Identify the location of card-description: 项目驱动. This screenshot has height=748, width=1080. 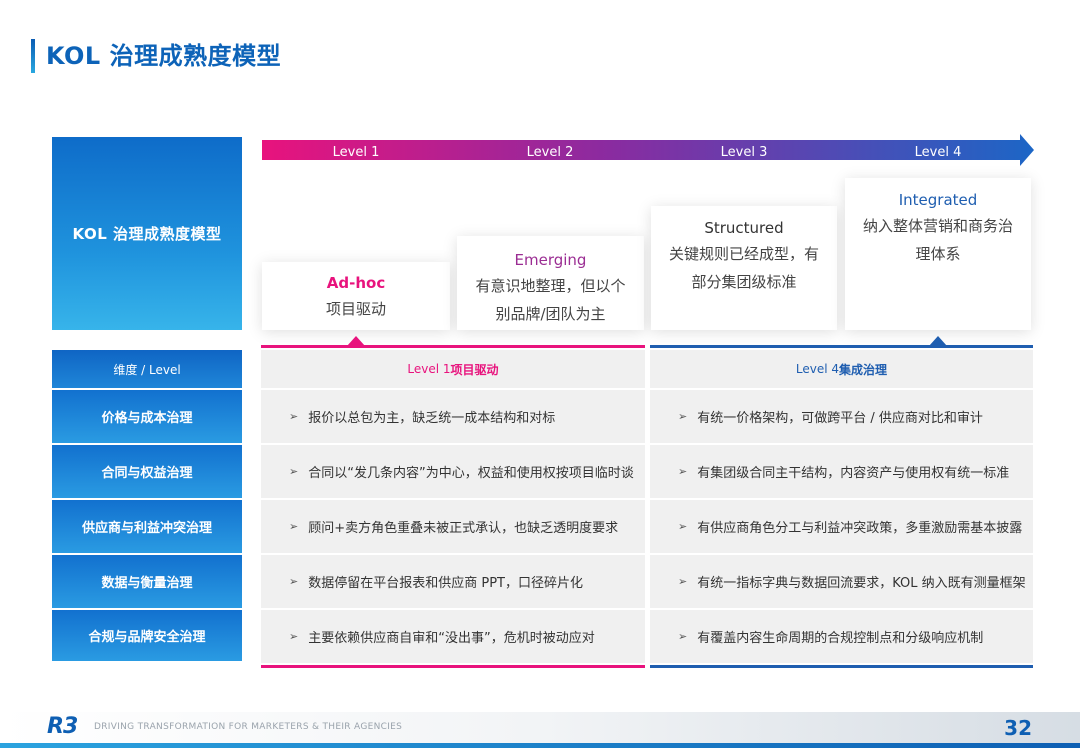
(355, 309).